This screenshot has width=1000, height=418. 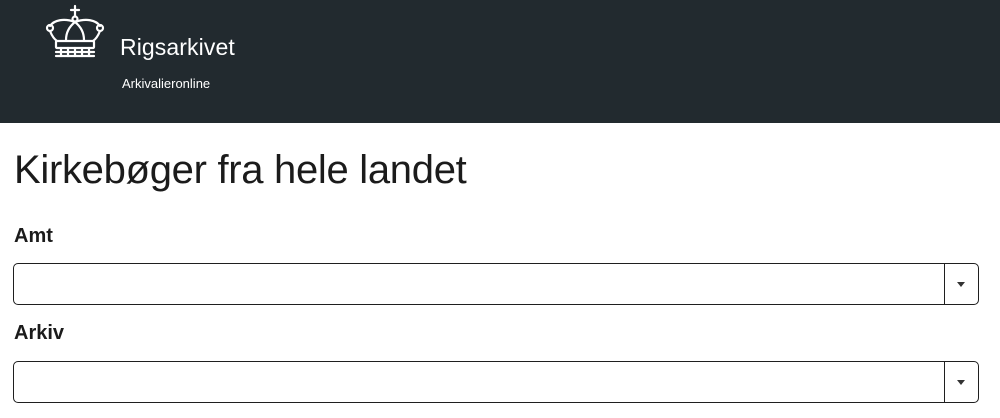 What do you see at coordinates (75, 33) in the screenshot?
I see `crown-icon` at bounding box center [75, 33].